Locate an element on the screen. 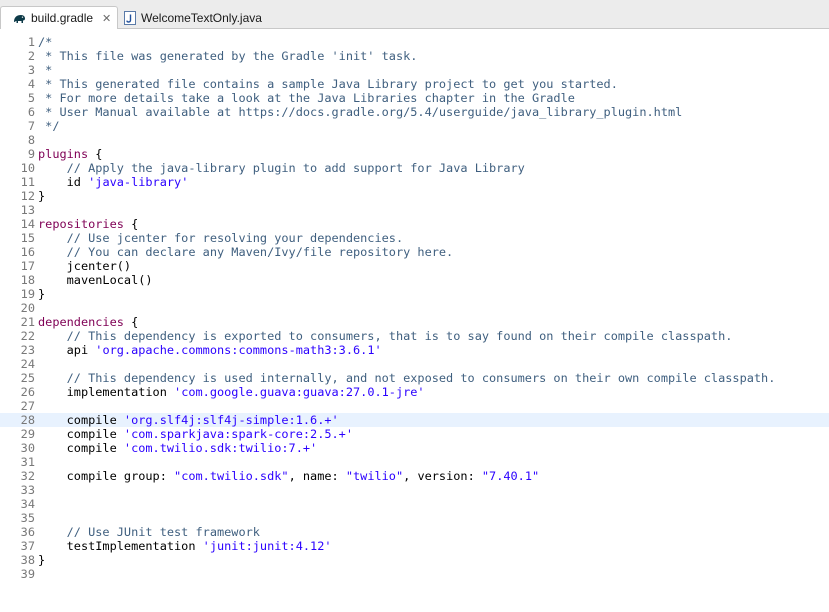 This screenshot has height=612, width=829. line-code: testImplementation 'junit:junit:4.12' is located at coordinates (185, 546).